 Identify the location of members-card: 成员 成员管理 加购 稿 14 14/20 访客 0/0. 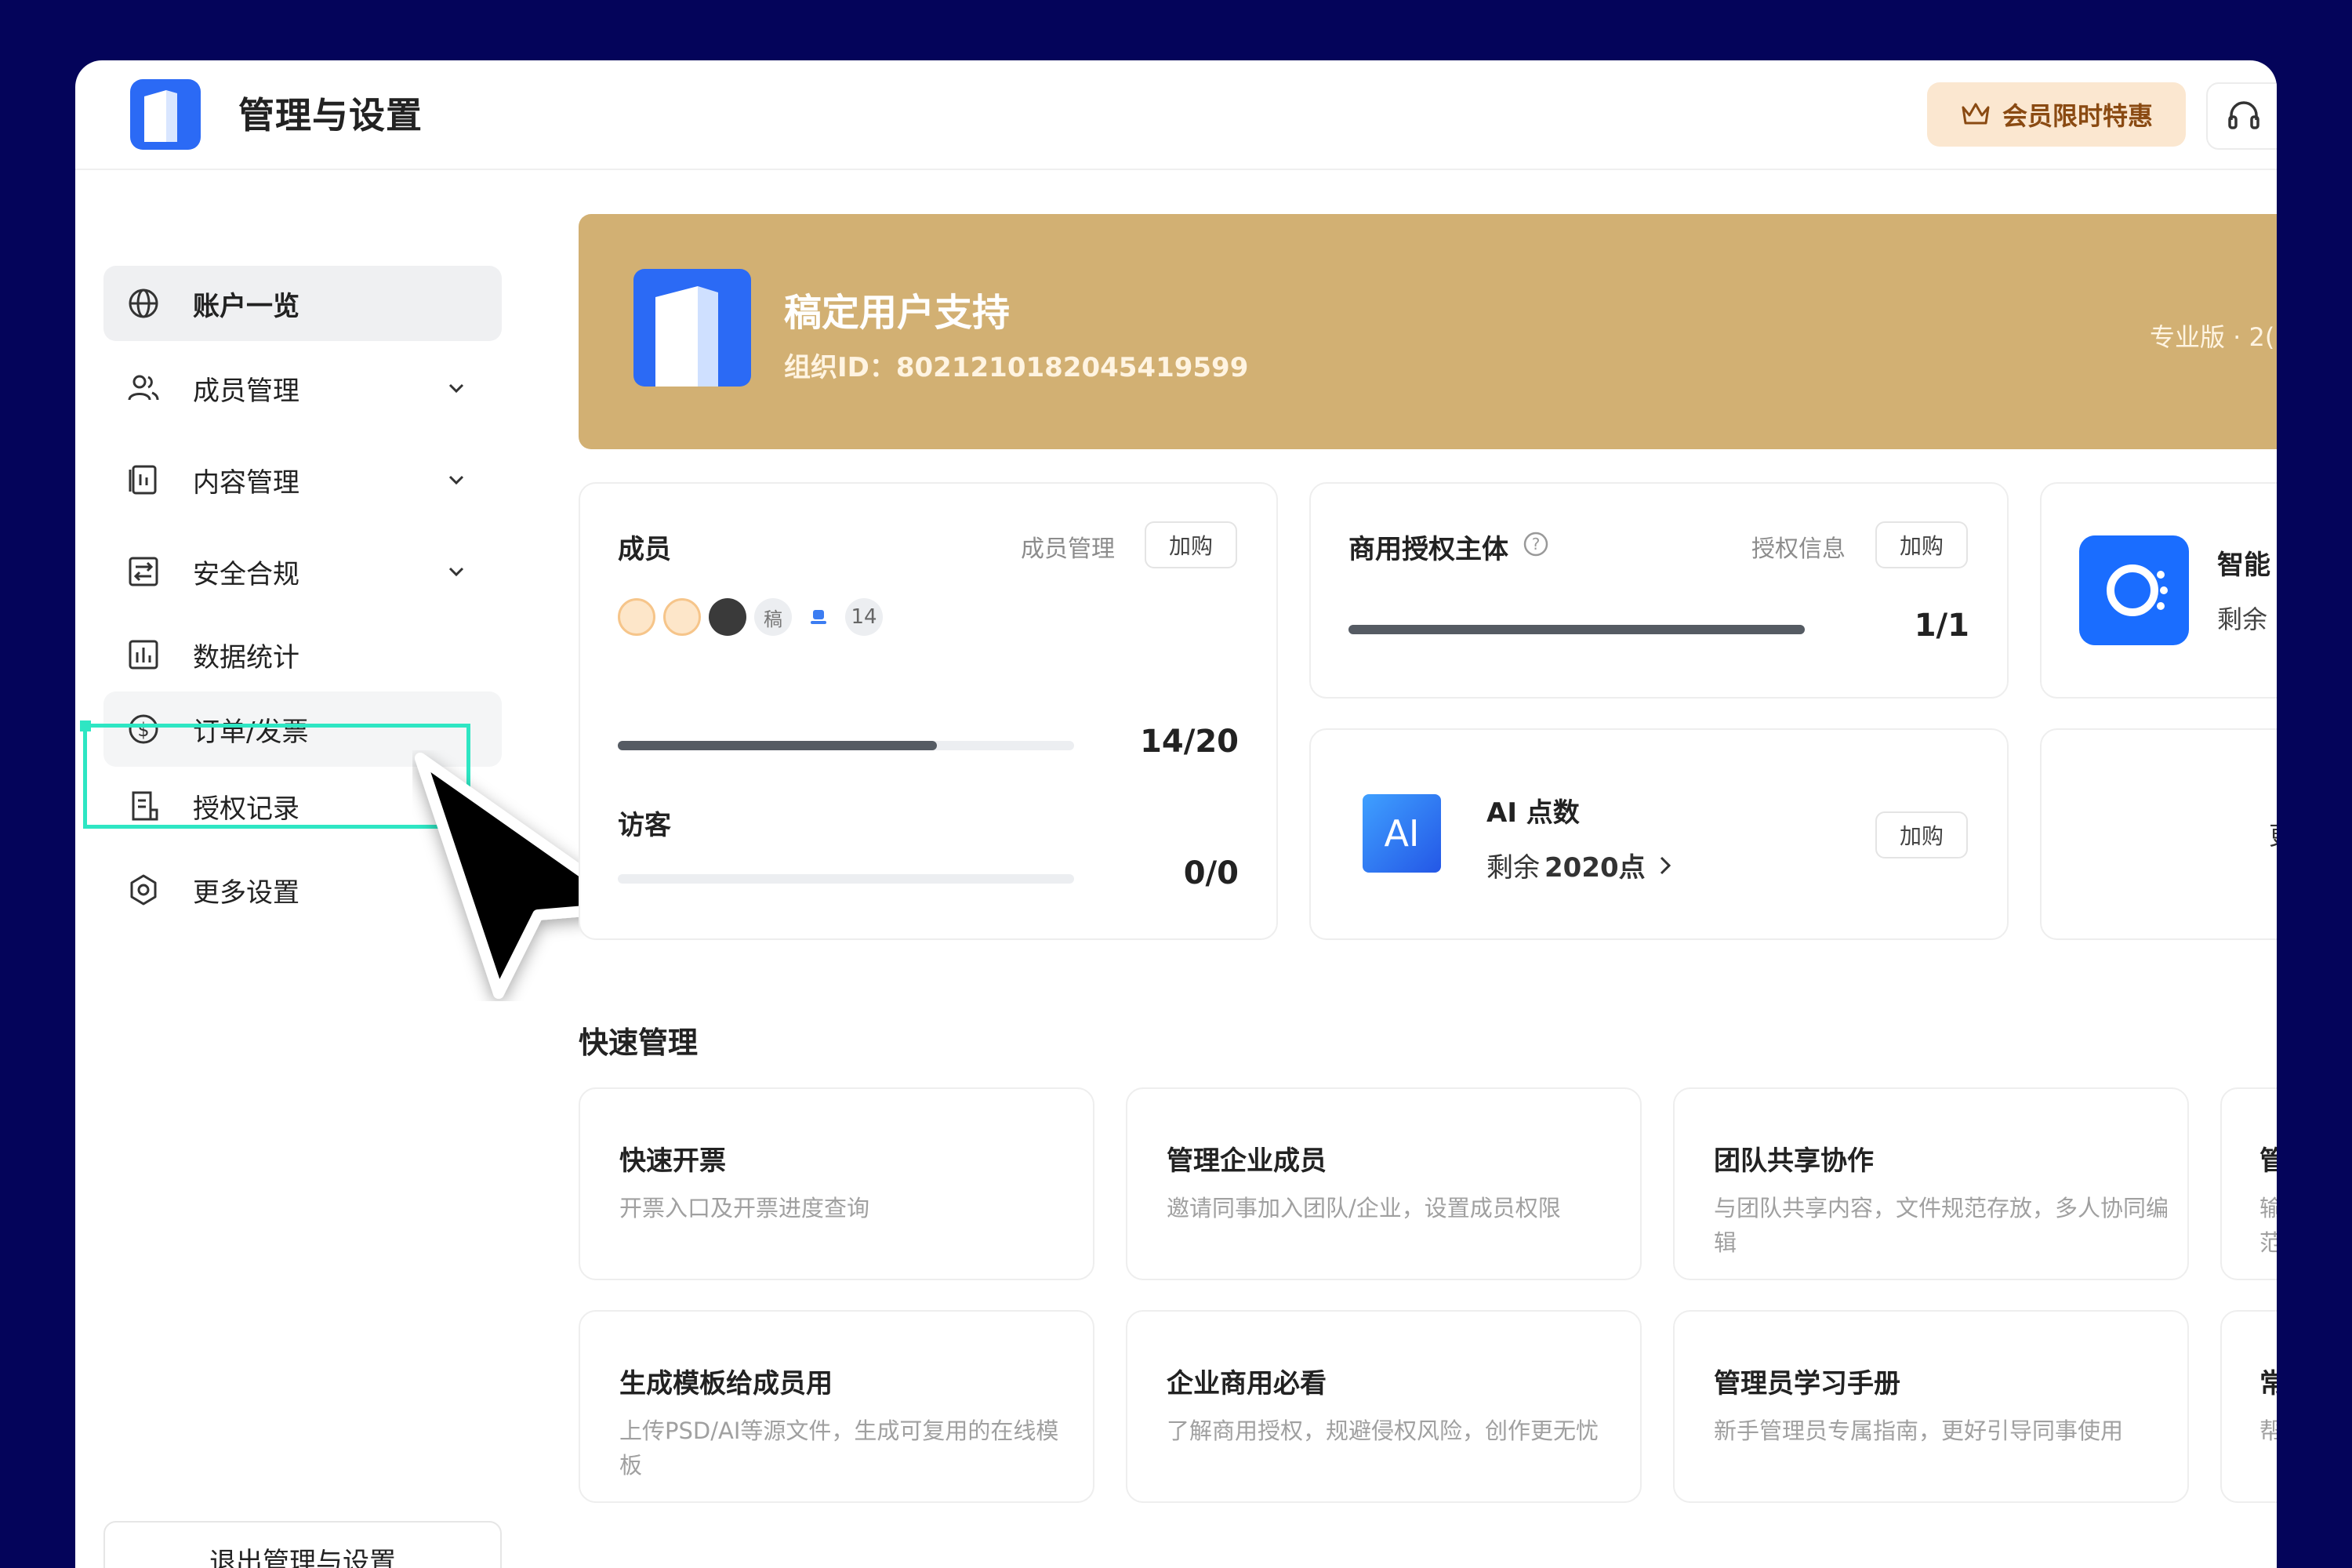
(928, 711).